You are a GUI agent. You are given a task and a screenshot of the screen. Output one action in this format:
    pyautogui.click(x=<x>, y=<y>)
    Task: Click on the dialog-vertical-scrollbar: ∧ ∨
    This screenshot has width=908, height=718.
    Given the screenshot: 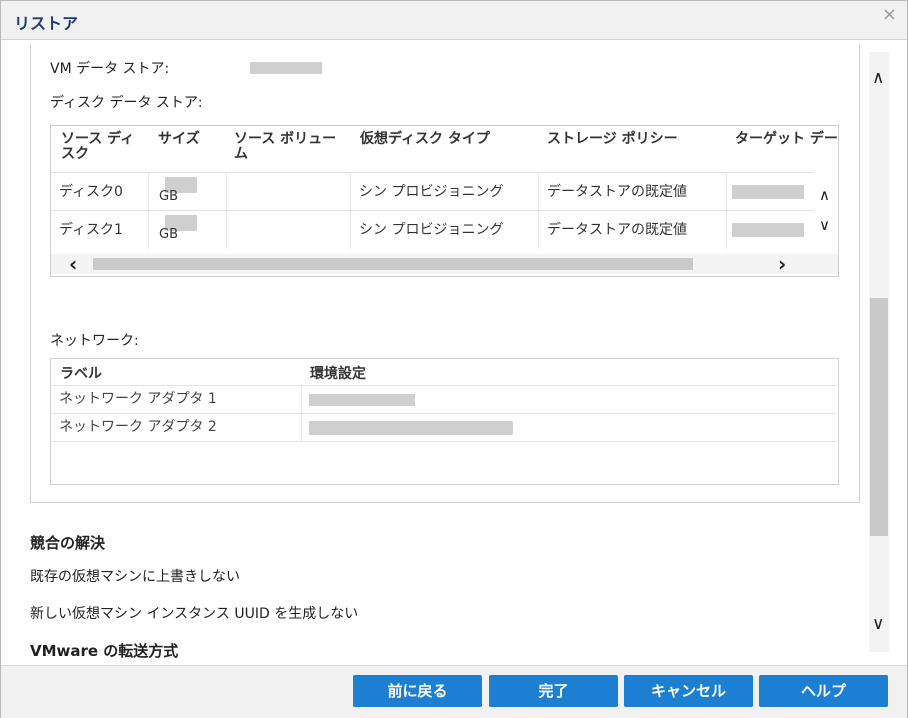 What is the action you would take?
    pyautogui.click(x=879, y=352)
    